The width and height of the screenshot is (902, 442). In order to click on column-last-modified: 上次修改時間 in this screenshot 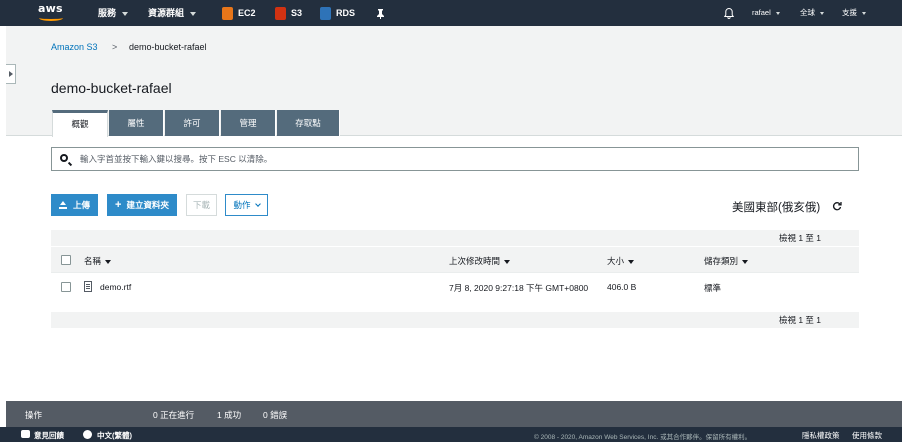, I will do `click(480, 261)`.